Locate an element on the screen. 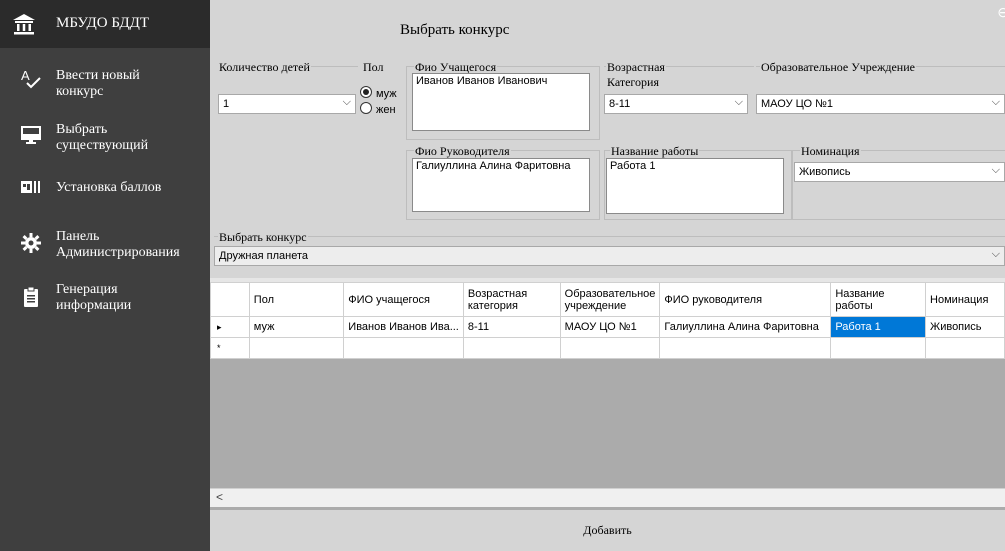 This screenshot has width=1005, height=551. sidebar-item-new-contest: A Ввести новый конкурс is located at coordinates (105, 88).